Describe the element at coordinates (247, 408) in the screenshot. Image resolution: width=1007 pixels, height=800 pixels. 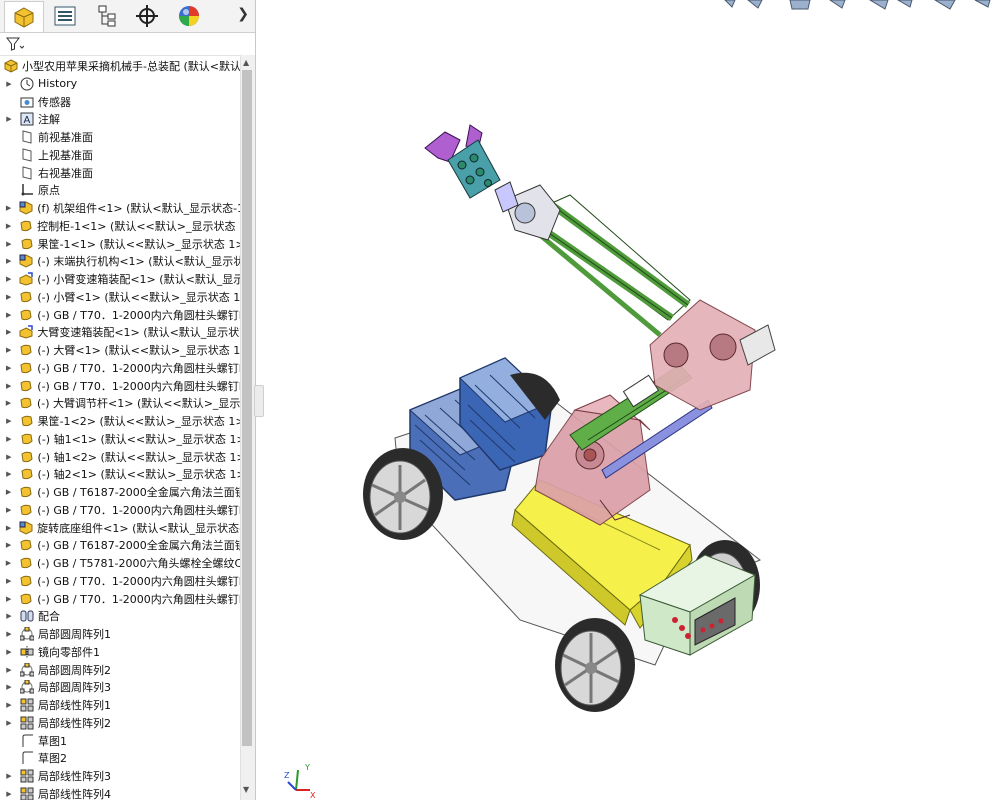
I see `tree-scrollbar-thumb` at that location.